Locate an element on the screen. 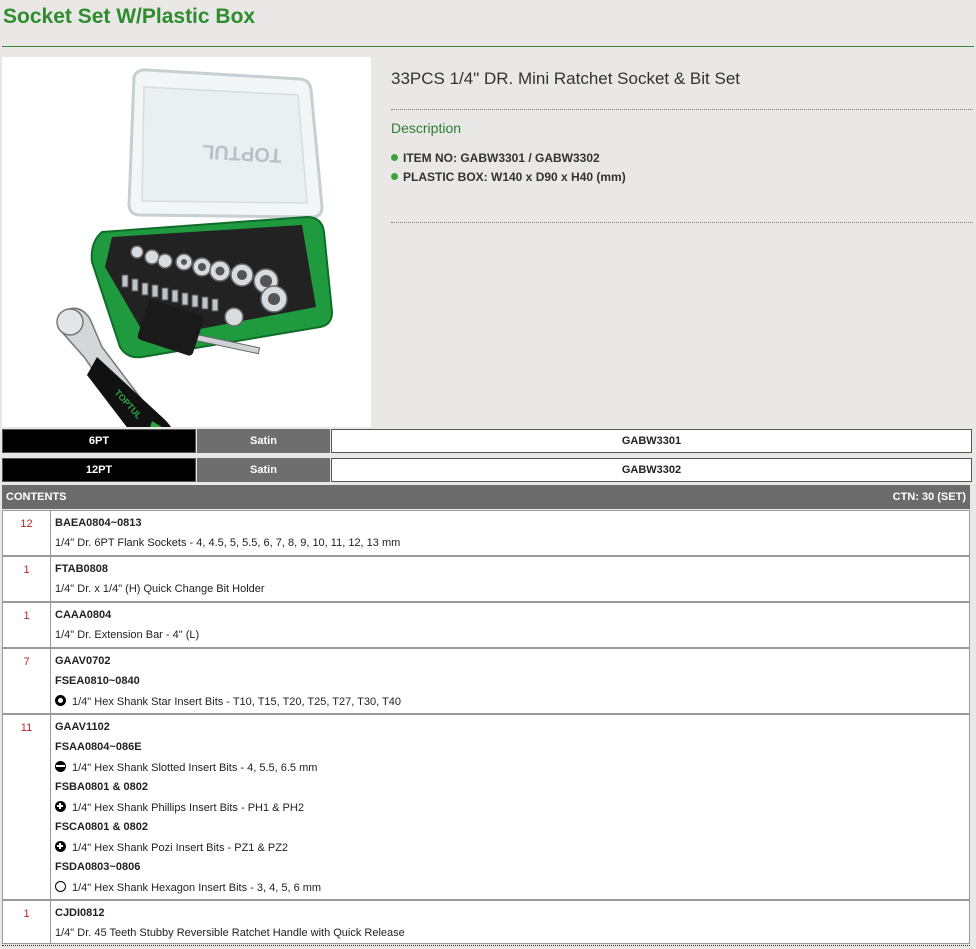 The image size is (976, 949). variant-row: 12PT Satin GABW3302 is located at coordinates (487, 470).